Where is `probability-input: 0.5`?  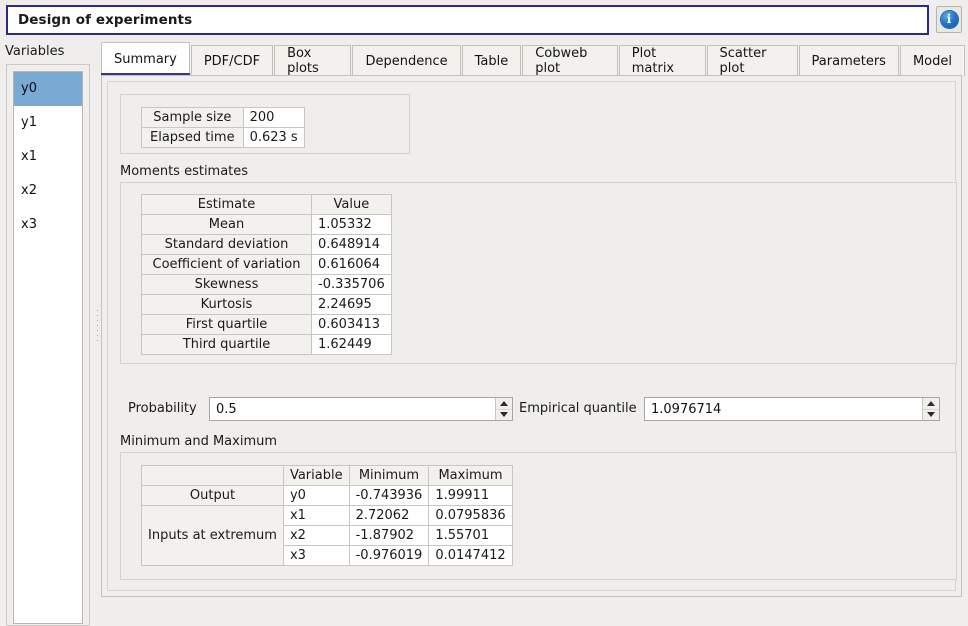 probability-input: 0.5 is located at coordinates (352, 409).